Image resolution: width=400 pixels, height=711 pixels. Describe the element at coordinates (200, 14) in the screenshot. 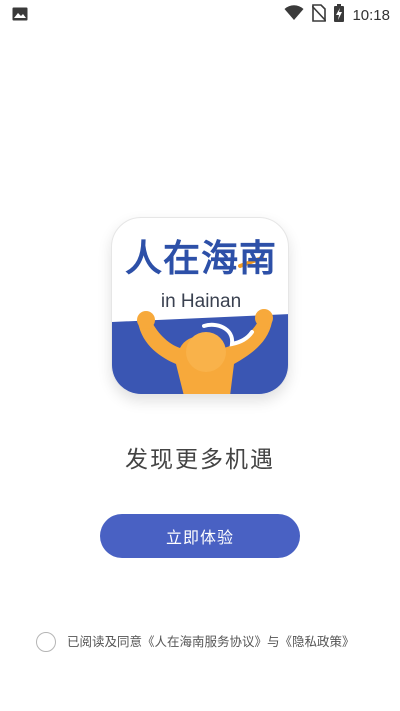

I see `status-bar: 10:18` at that location.